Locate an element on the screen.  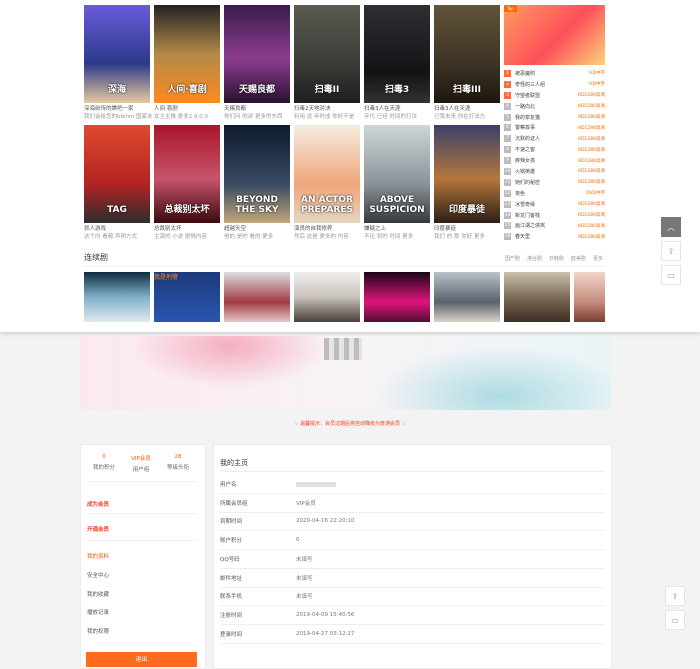
share-icon: ⇪ is located at coordinates (675, 596).